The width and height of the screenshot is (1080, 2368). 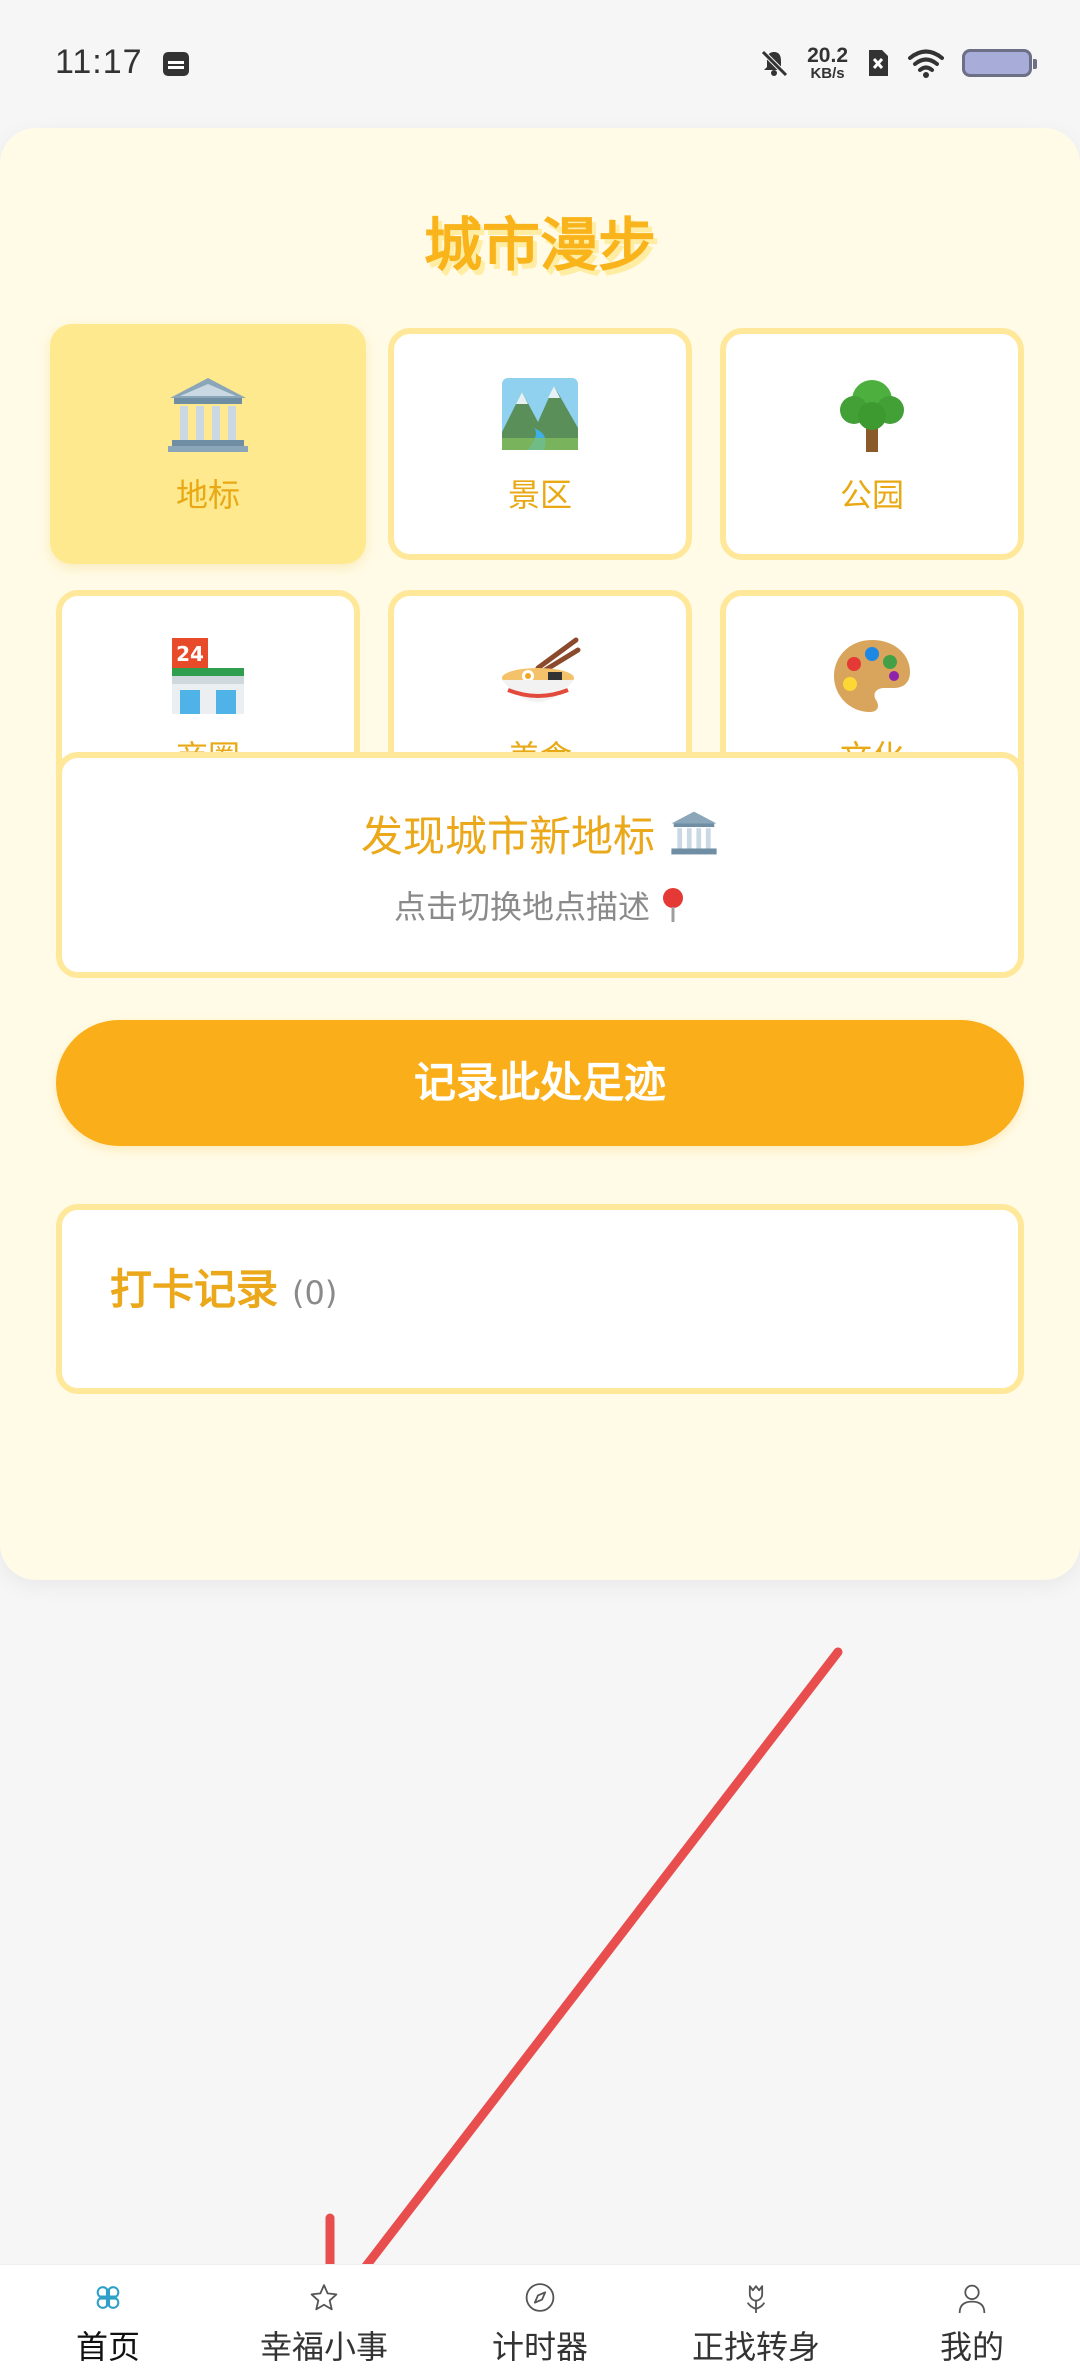 What do you see at coordinates (108, 2297) in the screenshot?
I see `clover-icon` at bounding box center [108, 2297].